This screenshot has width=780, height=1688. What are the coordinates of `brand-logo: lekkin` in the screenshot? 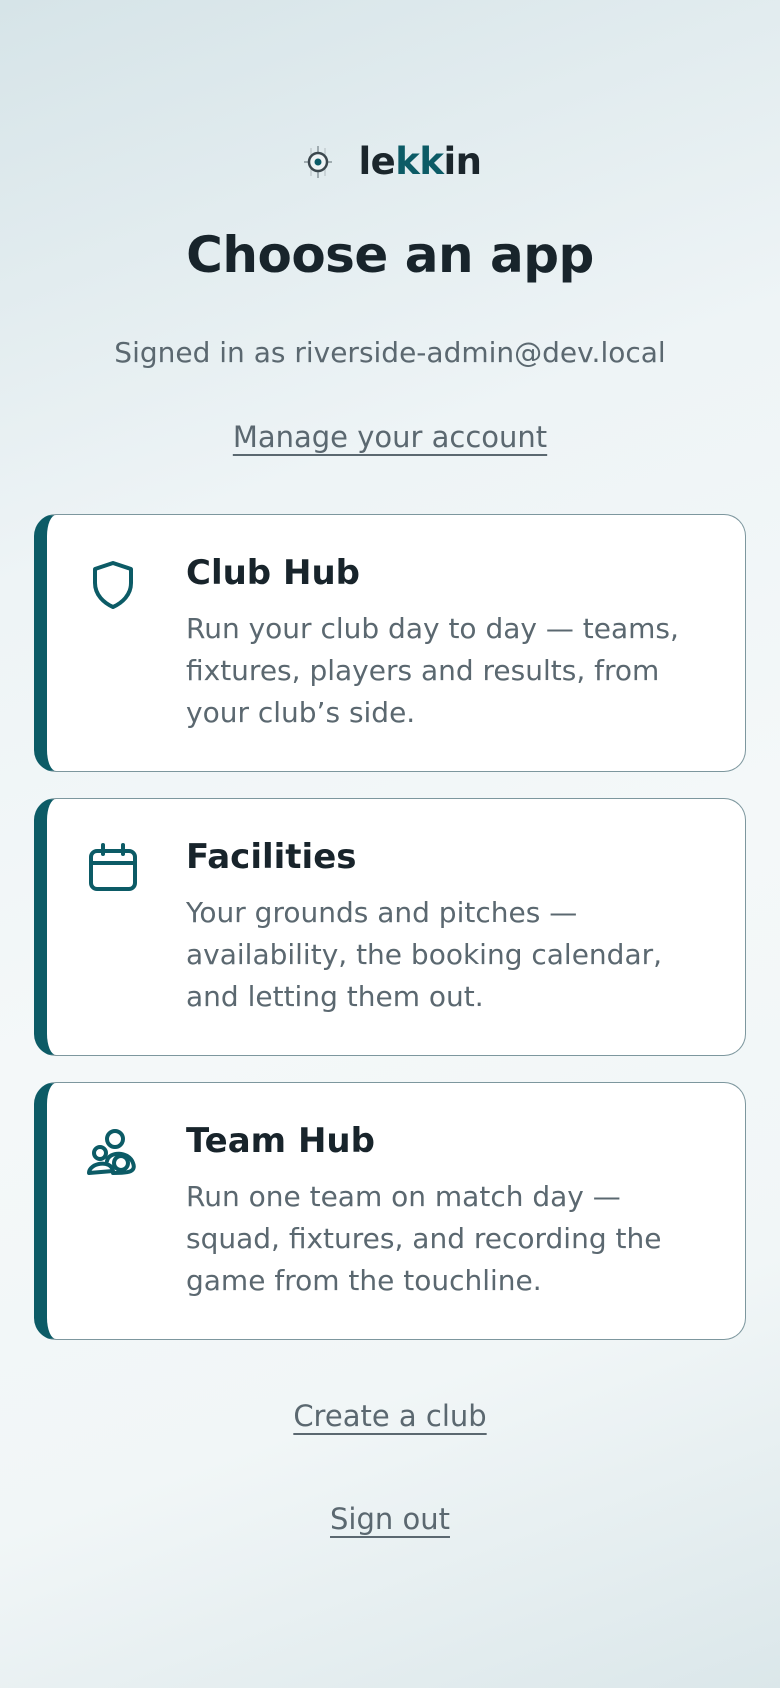 It's located at (390, 161).